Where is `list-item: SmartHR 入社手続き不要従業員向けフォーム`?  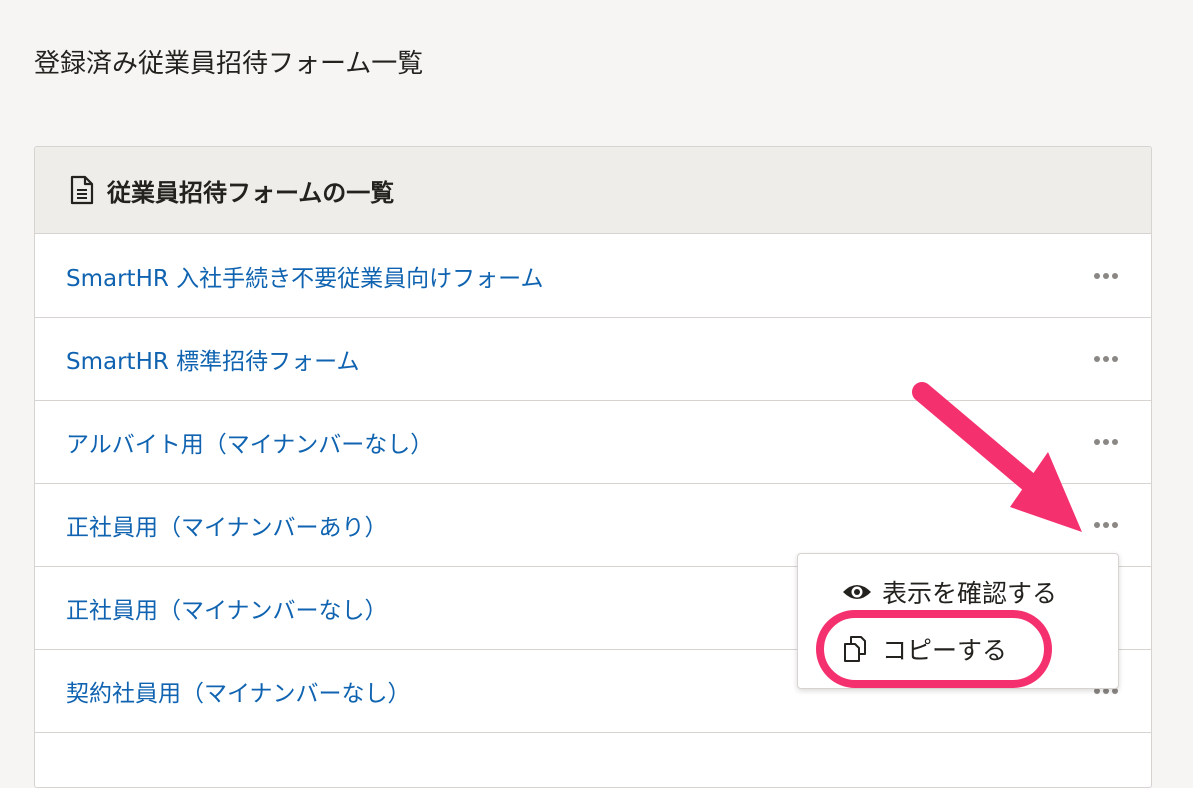
list-item: SmartHR 入社手続き不要従業員向けフォーム is located at coordinates (593, 276).